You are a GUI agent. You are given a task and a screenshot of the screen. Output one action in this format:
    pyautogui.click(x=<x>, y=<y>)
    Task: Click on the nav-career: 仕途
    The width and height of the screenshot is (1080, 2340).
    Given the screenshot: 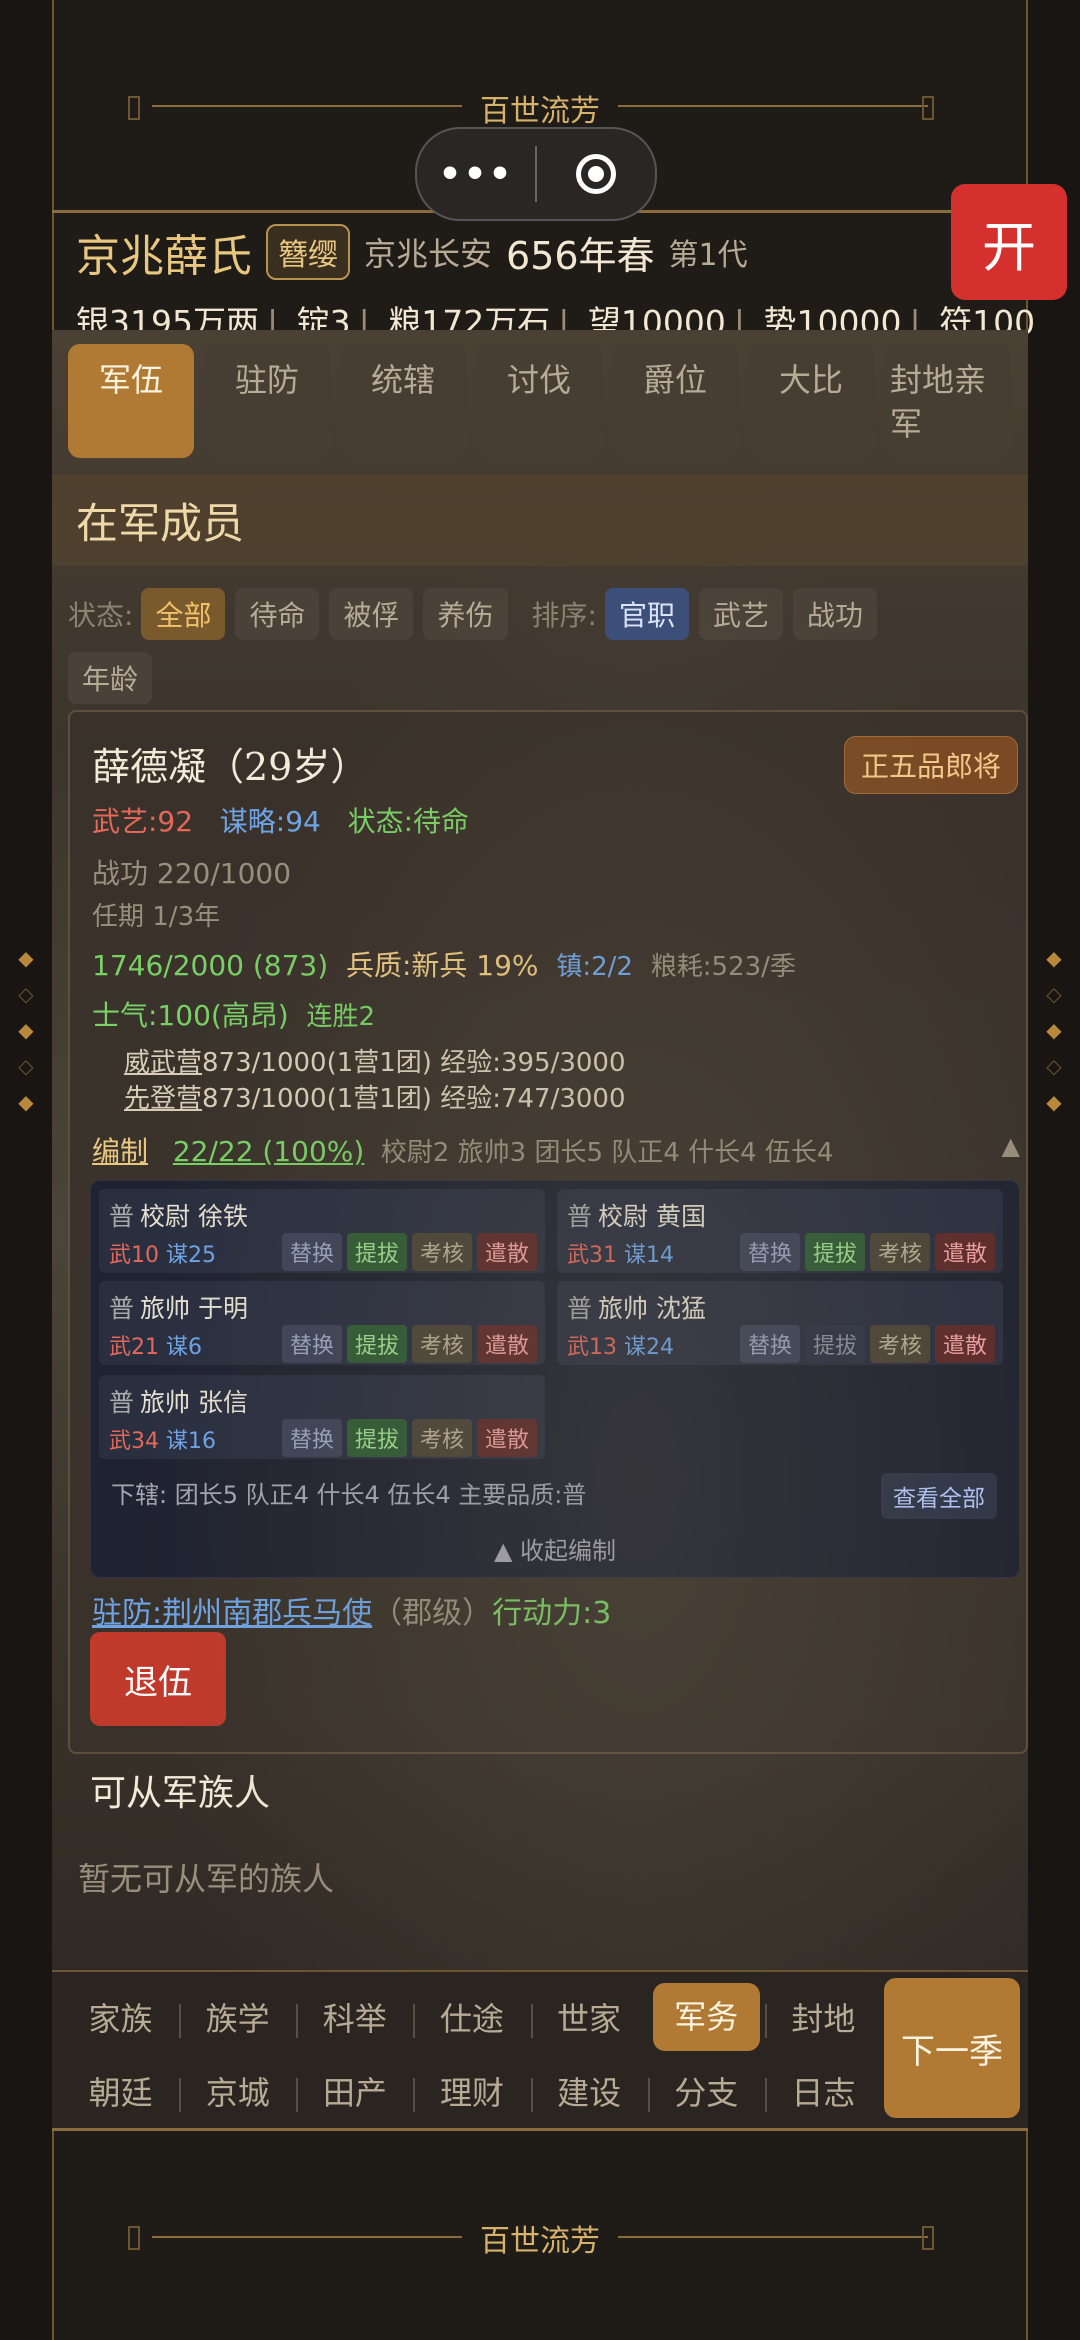 What is the action you would take?
    pyautogui.click(x=471, y=2017)
    